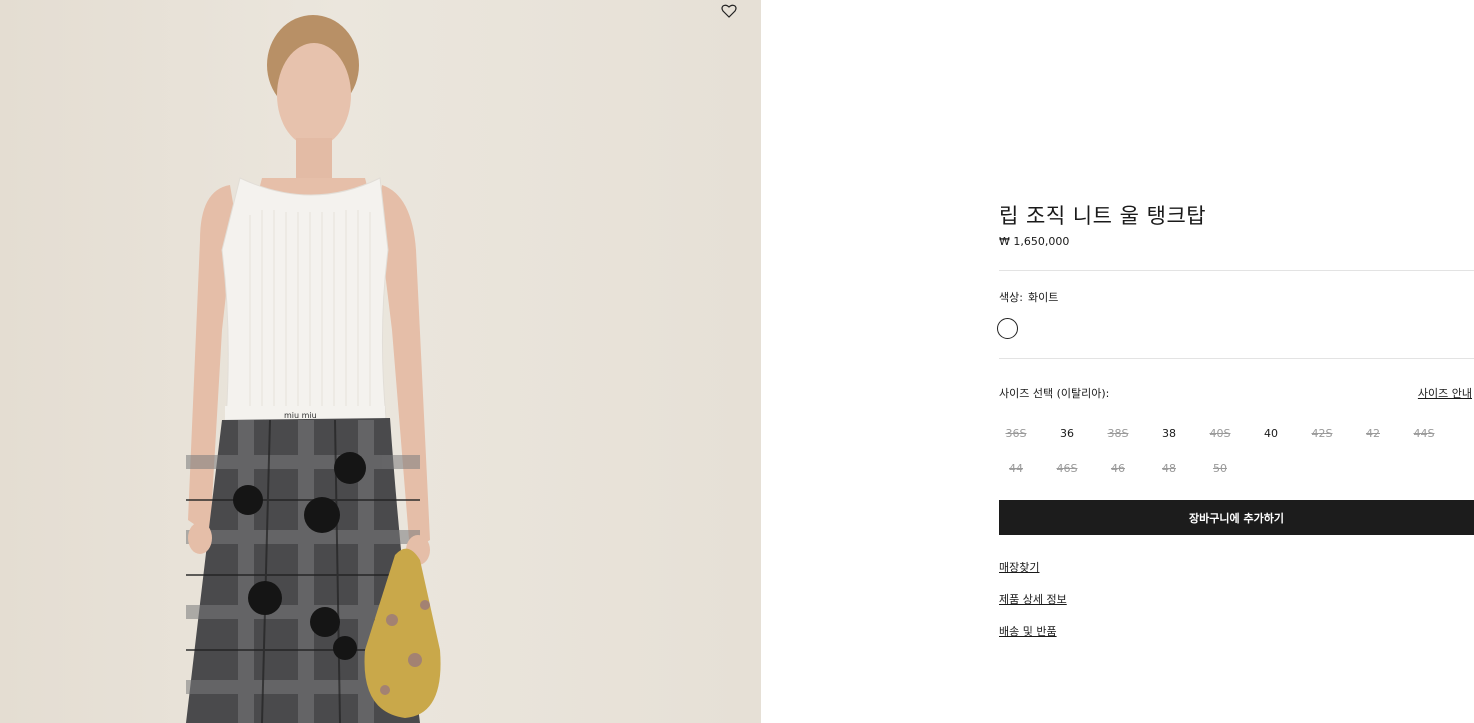 The image size is (1474, 723). What do you see at coordinates (1034, 241) in the screenshot?
I see `product-price: ₩ 1,650,000` at bounding box center [1034, 241].